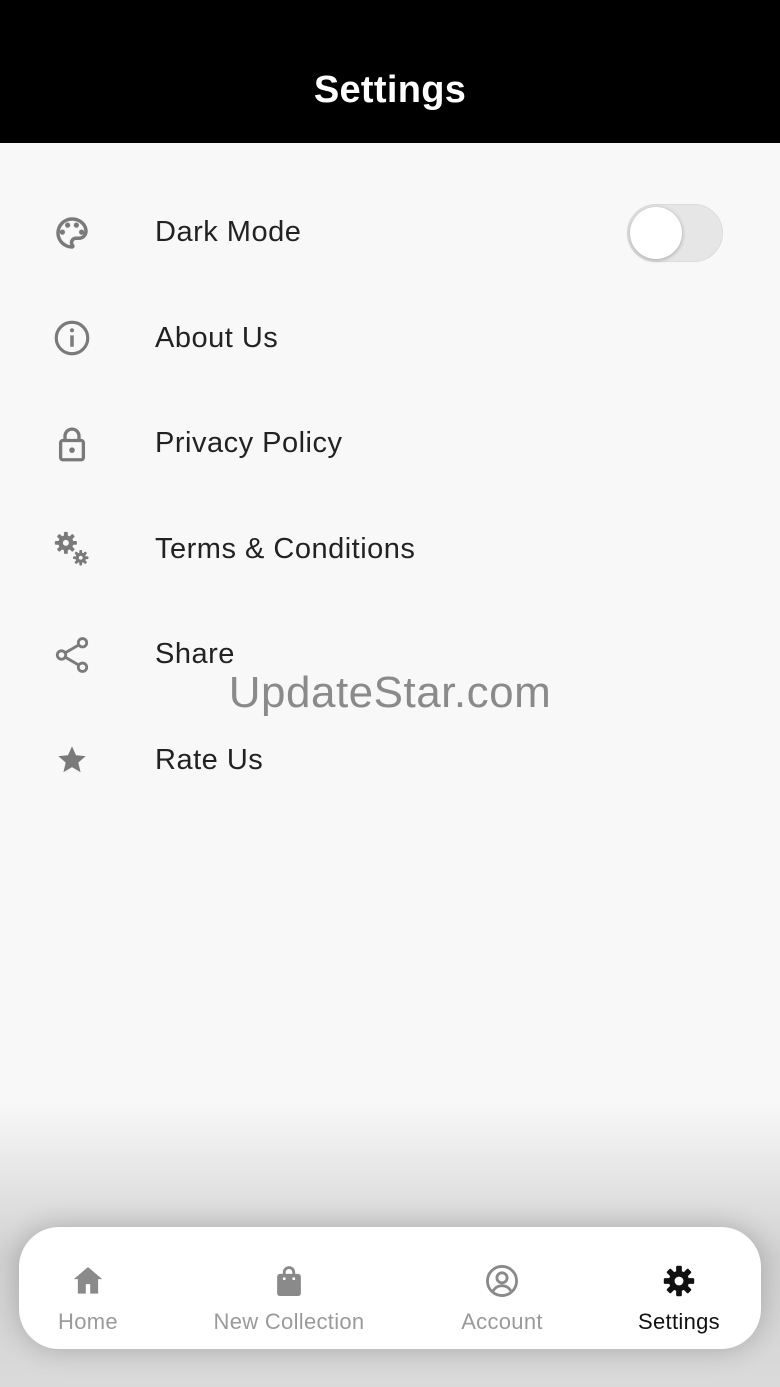 Image resolution: width=780 pixels, height=1387 pixels. Describe the element at coordinates (72, 338) in the screenshot. I see `info-icon` at that location.